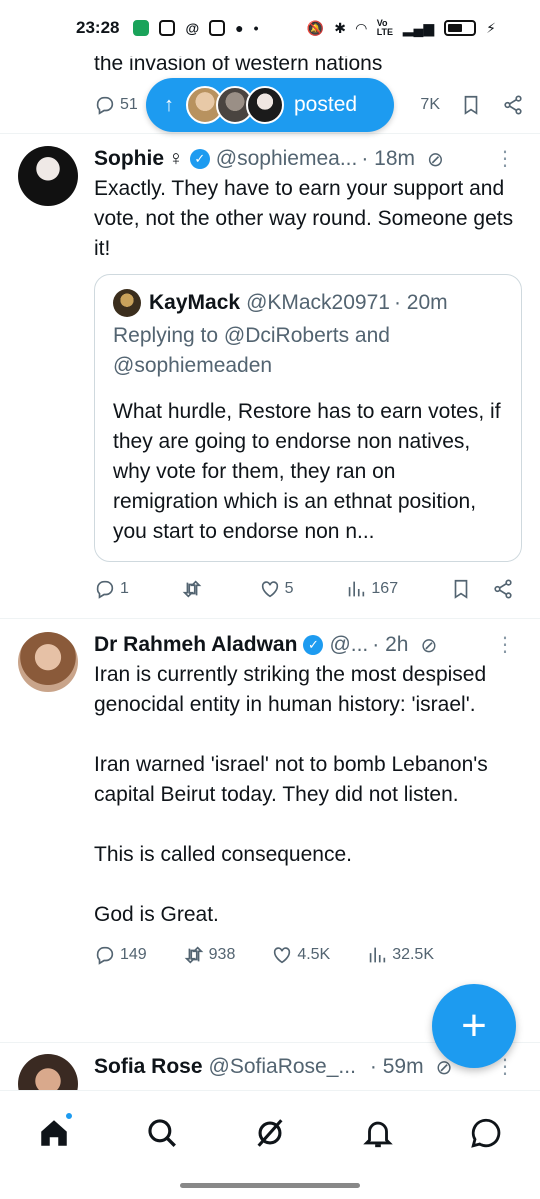 The image size is (540, 1199). I want to click on status-bar: 23:28 @ ● • 🔕 ✱ ◠ Vo LTE ▂▄▆ ⚡, so click(270, 28).